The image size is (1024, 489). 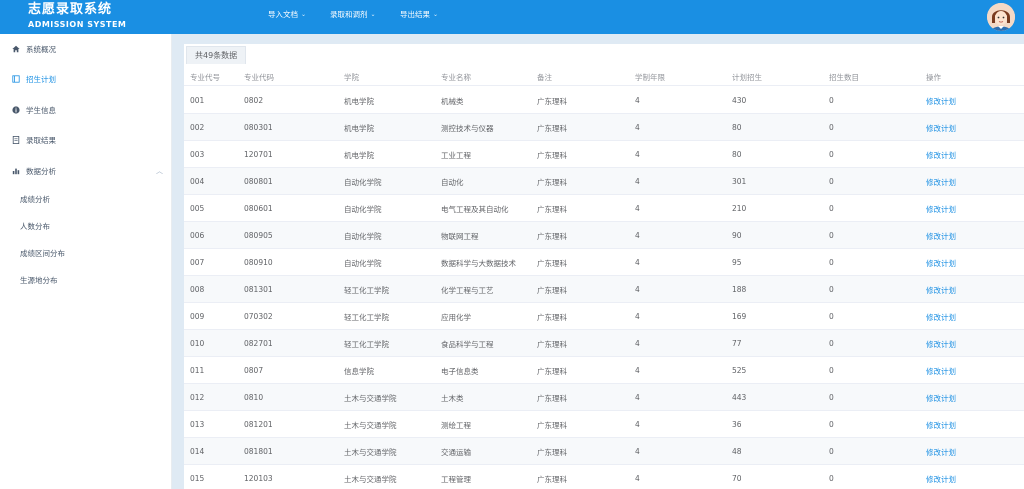 What do you see at coordinates (197, 181) in the screenshot?
I see `cell-major-no: 004` at bounding box center [197, 181].